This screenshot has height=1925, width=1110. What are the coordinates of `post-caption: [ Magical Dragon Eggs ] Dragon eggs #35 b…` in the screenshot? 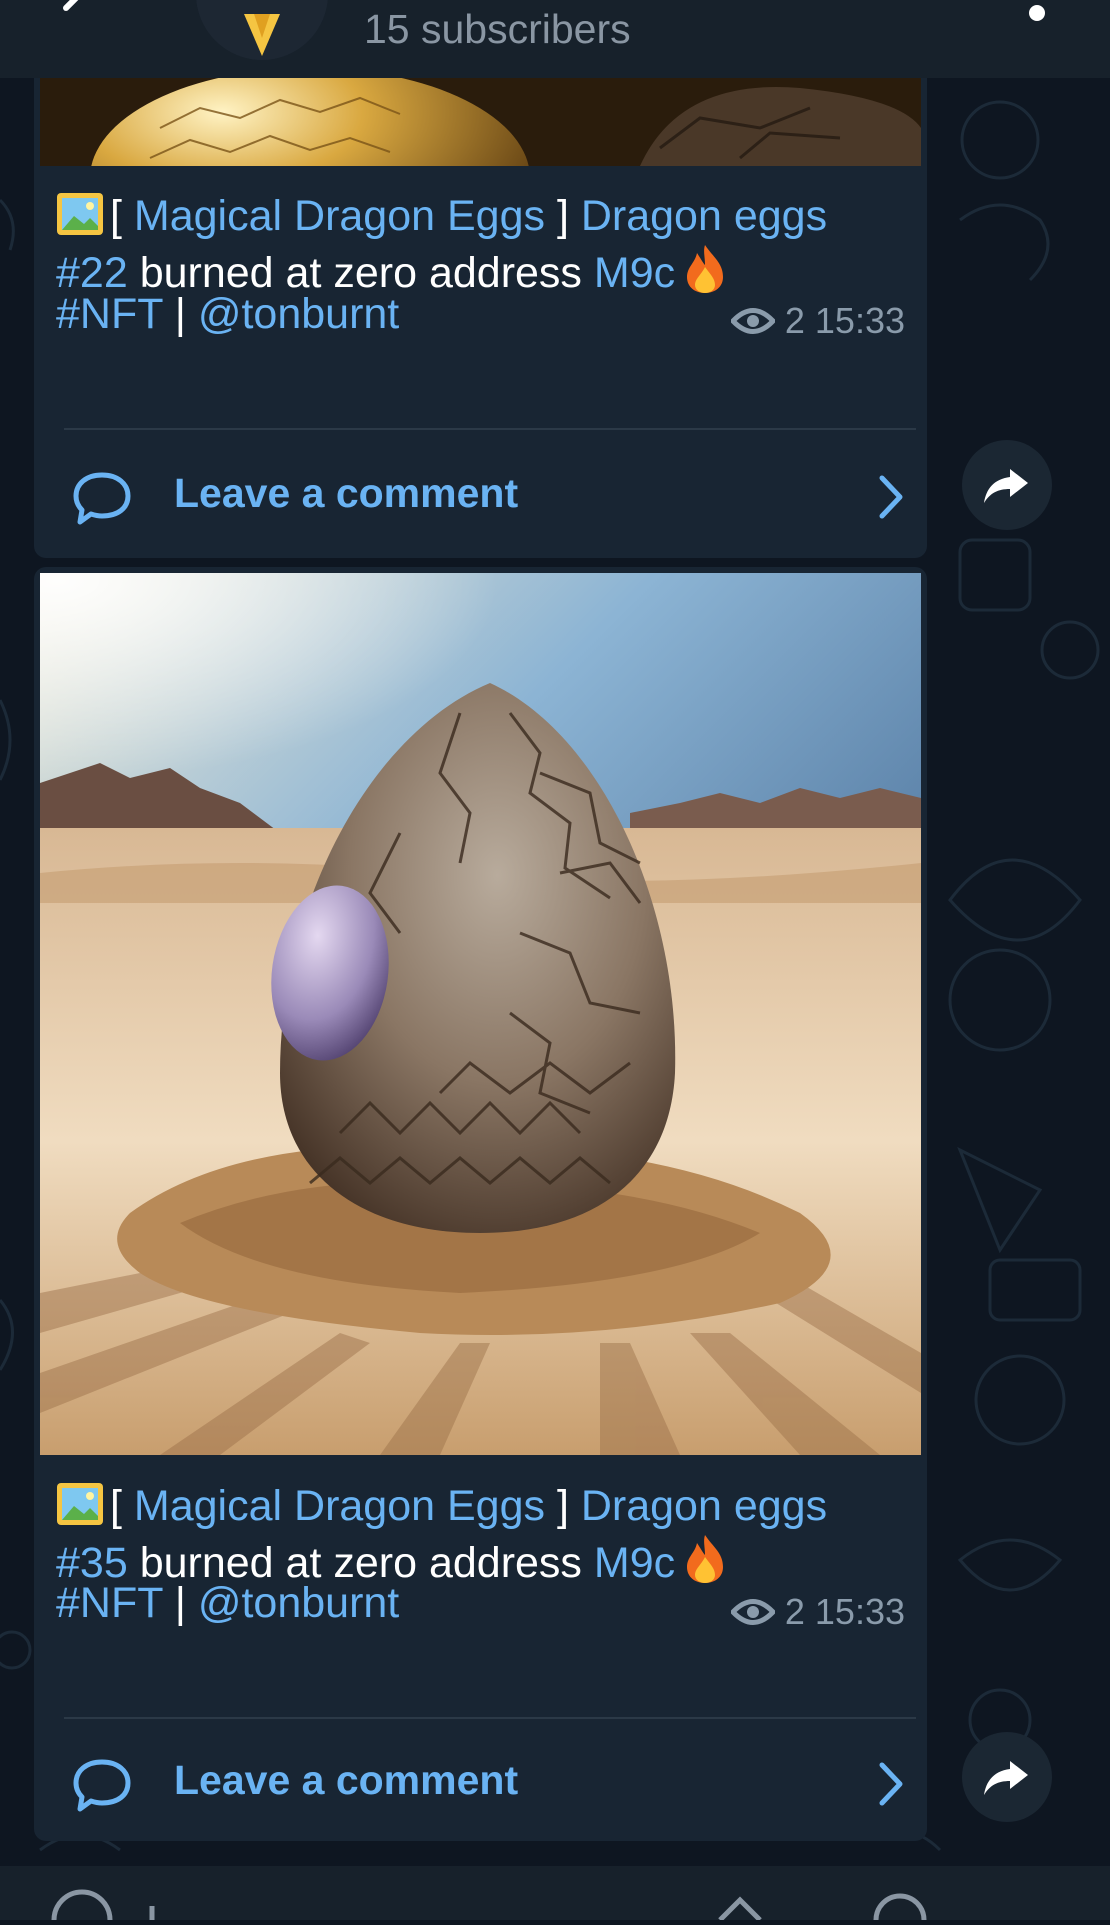 It's located at (442, 1534).